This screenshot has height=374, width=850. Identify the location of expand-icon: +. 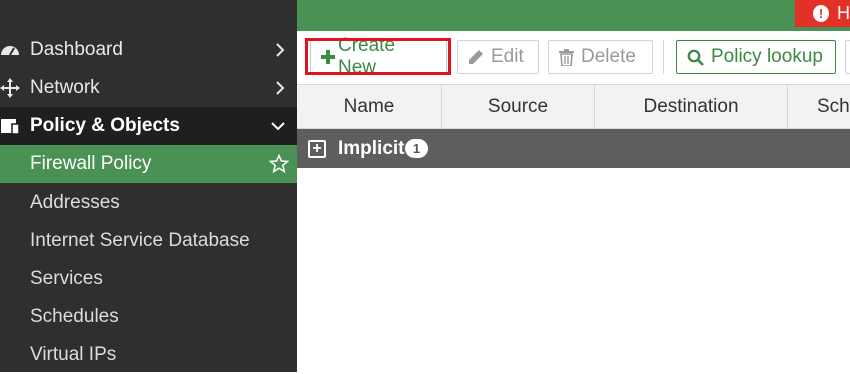
(317, 149).